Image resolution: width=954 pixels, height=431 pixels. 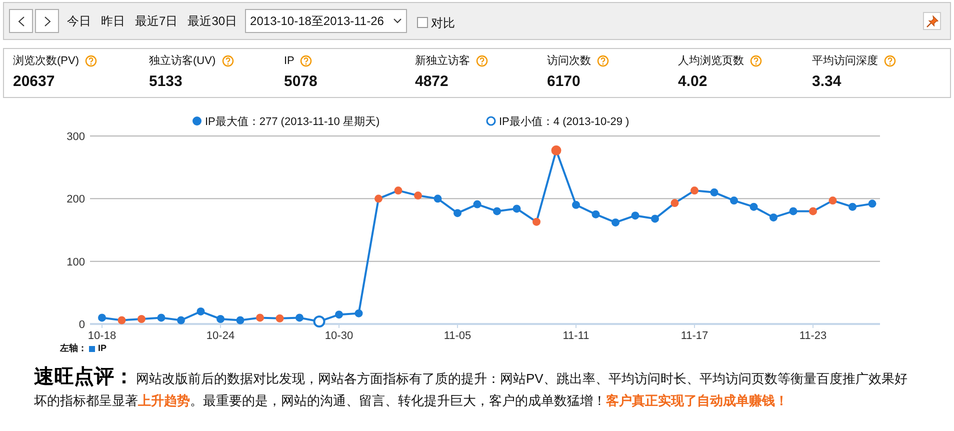 I want to click on stat-value: 5133, so click(x=166, y=81).